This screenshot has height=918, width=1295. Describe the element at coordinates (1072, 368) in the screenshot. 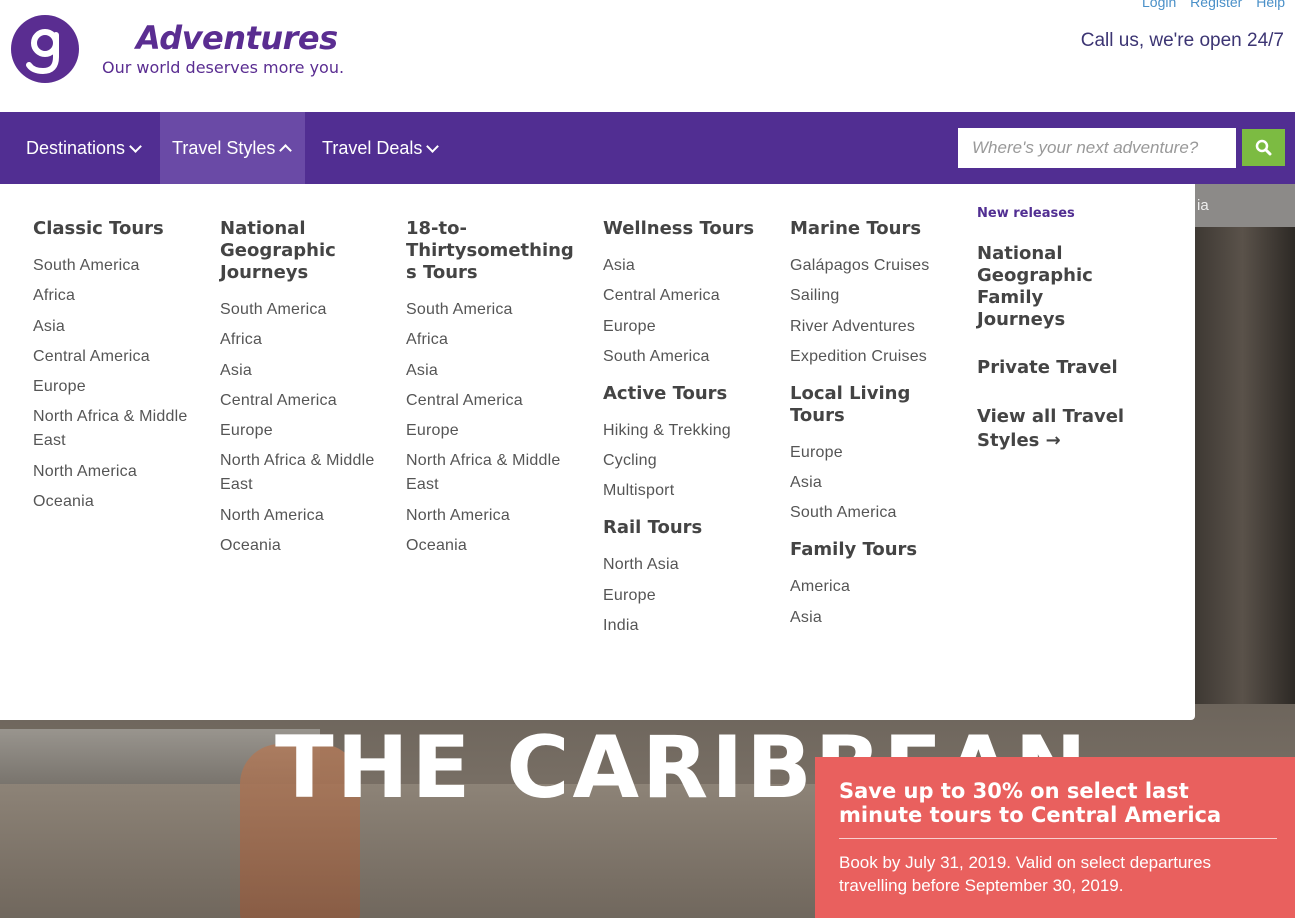

I see `featured-private-travel: Private Travel` at that location.